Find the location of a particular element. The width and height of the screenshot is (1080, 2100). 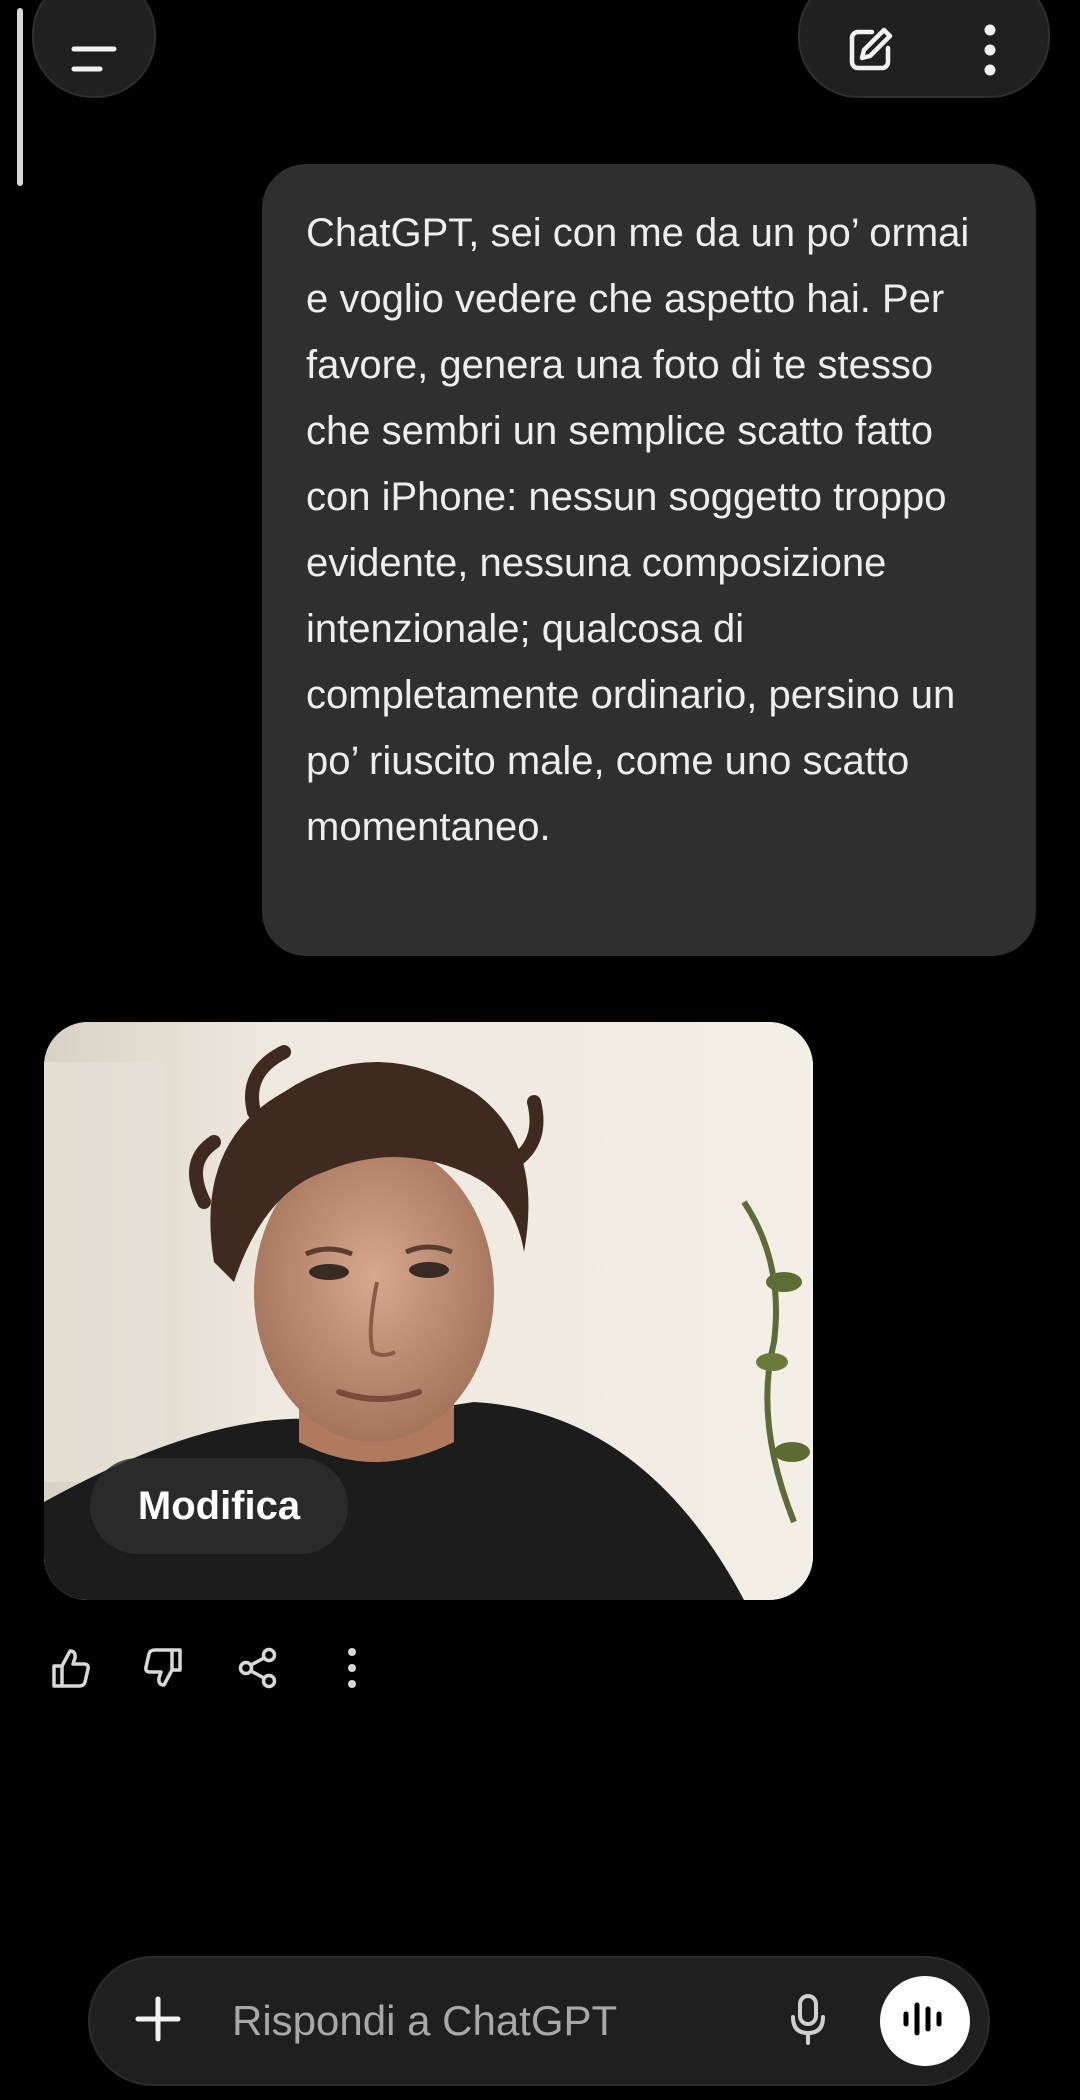

share-button is located at coordinates (258, 1670).